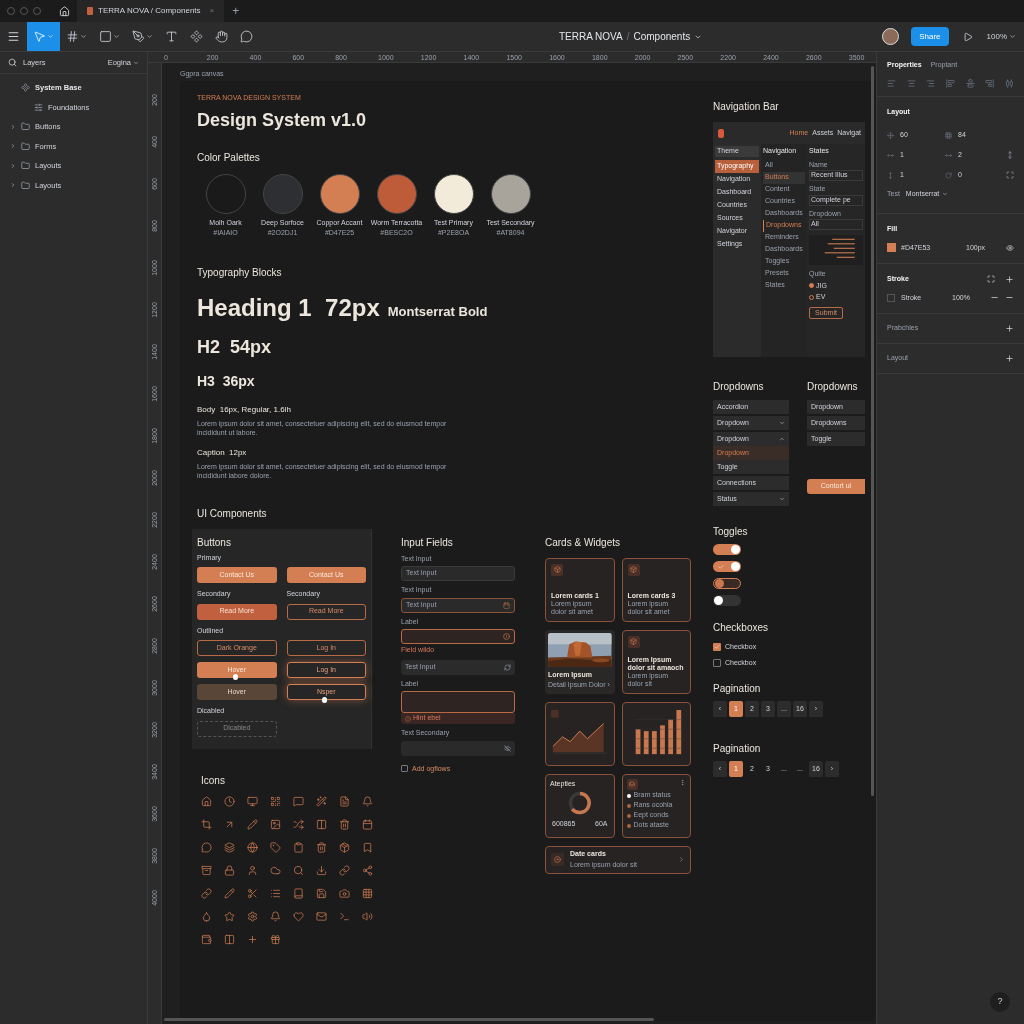 The image size is (1024, 1024). Describe the element at coordinates (171, 36) in the screenshot. I see `text-icon` at that location.